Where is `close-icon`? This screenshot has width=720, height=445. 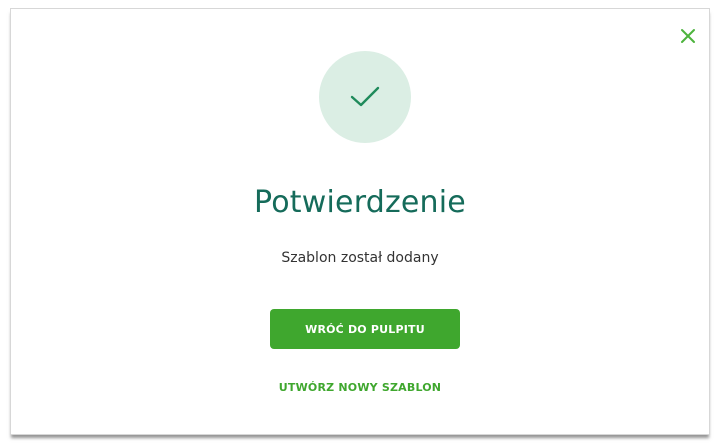
close-icon is located at coordinates (688, 36).